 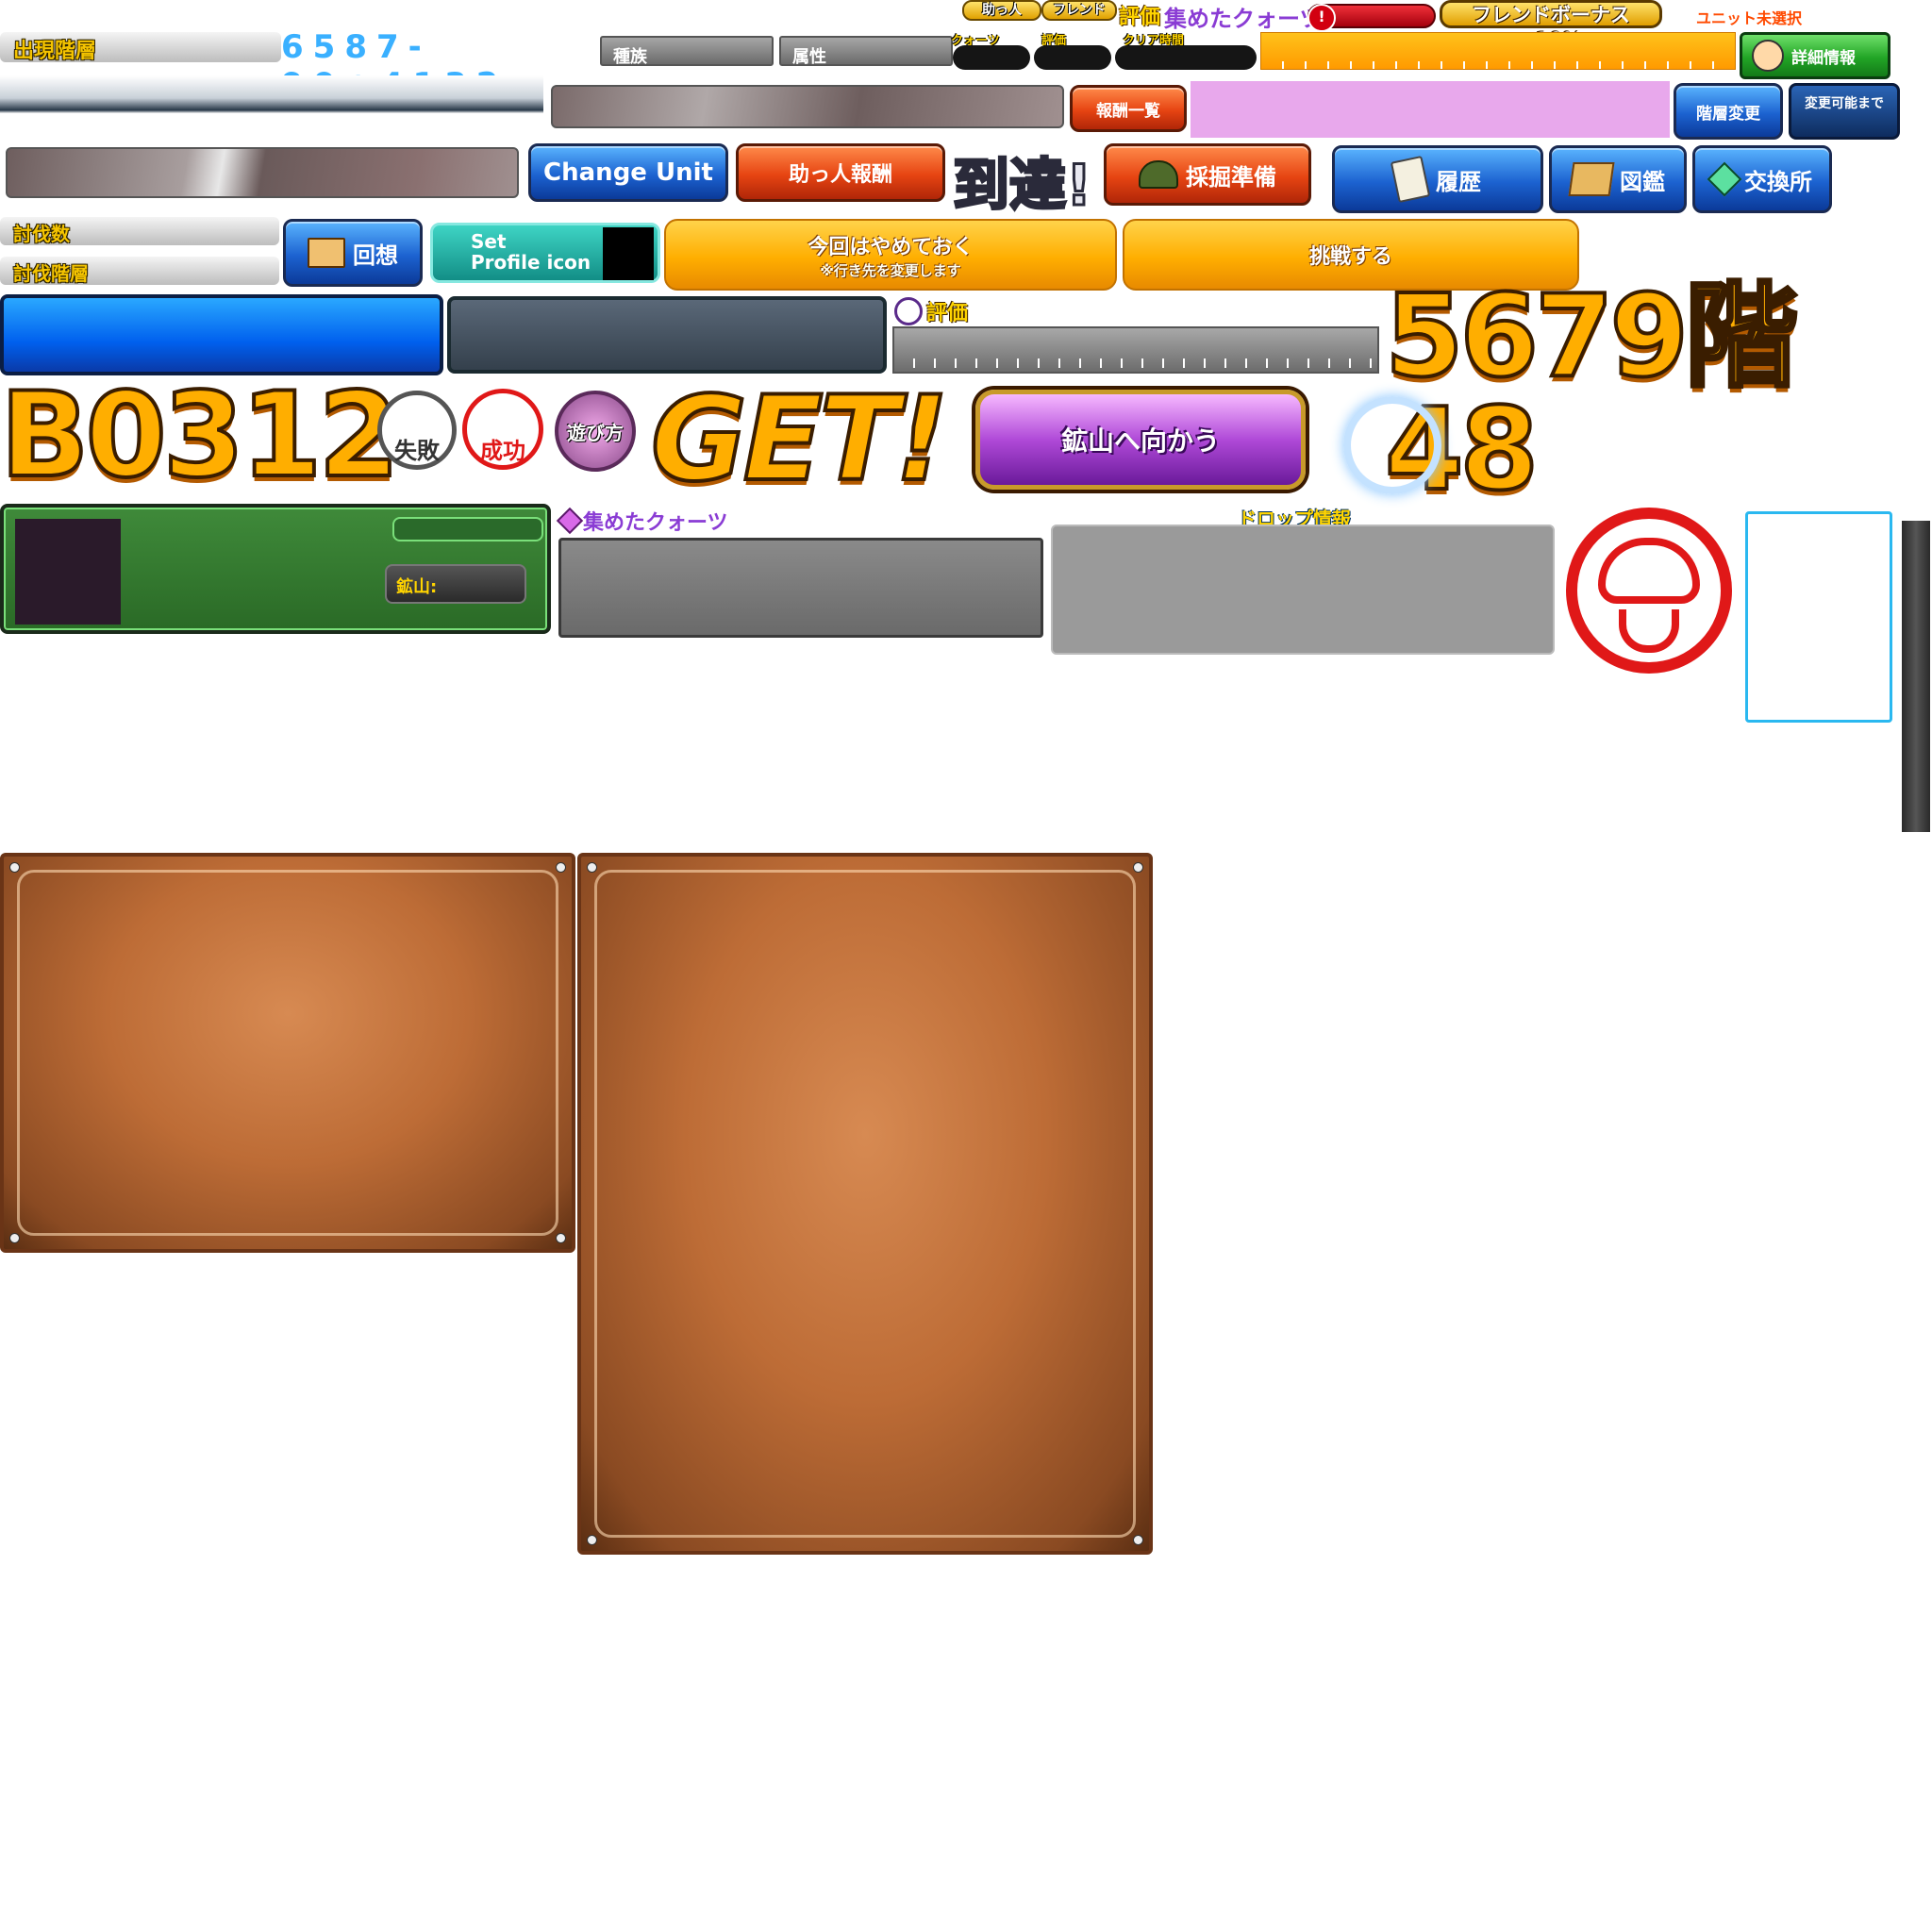 I want to click on fail-stamp: 失敗, so click(x=417, y=431).